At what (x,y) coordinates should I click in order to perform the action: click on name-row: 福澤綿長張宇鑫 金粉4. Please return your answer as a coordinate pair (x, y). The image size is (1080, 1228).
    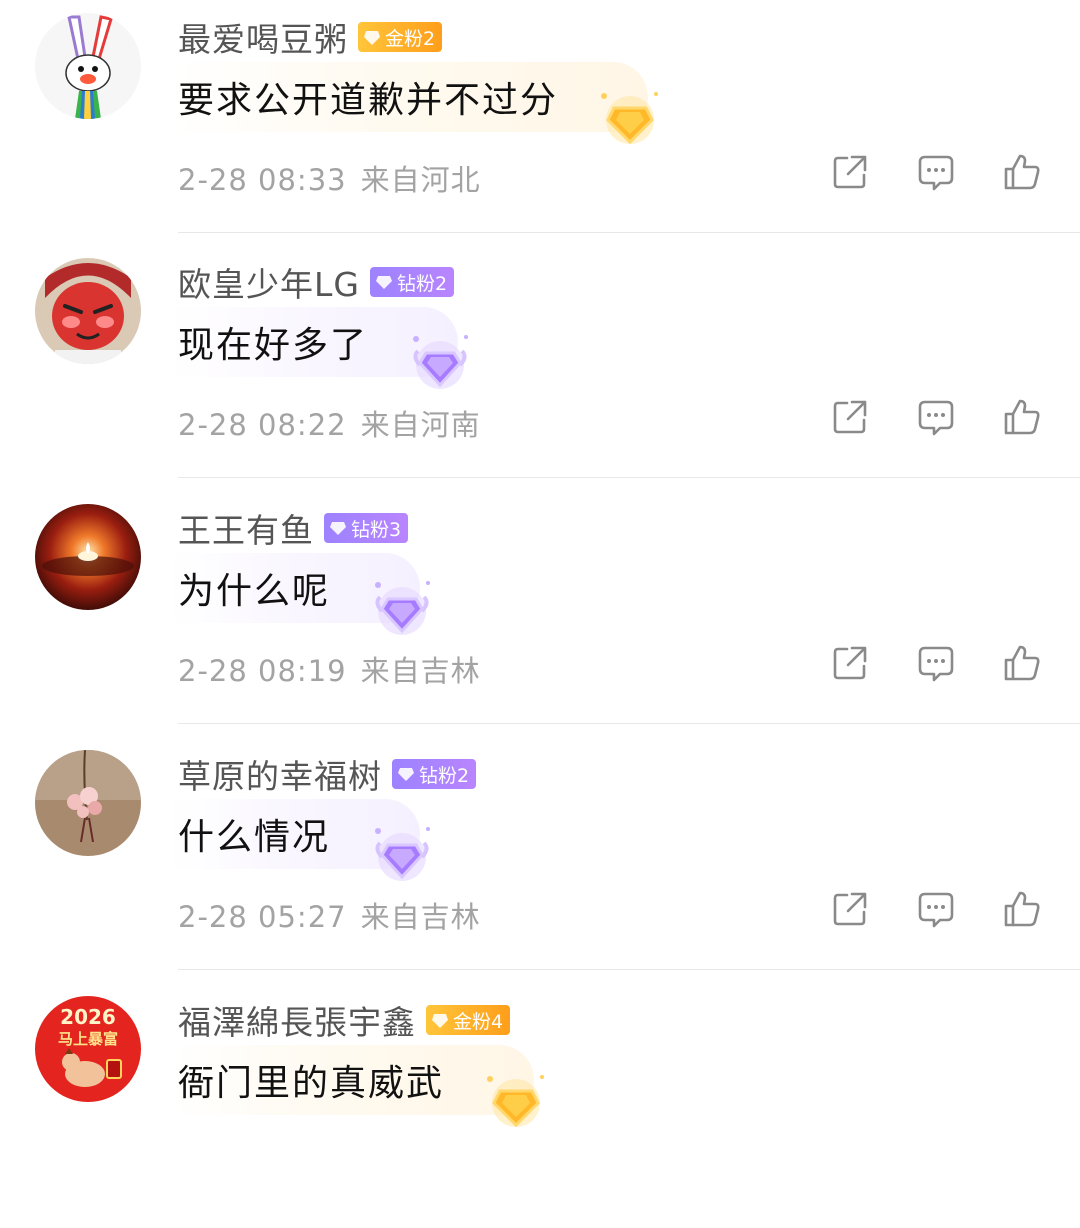
    Looking at the image, I should click on (344, 1020).